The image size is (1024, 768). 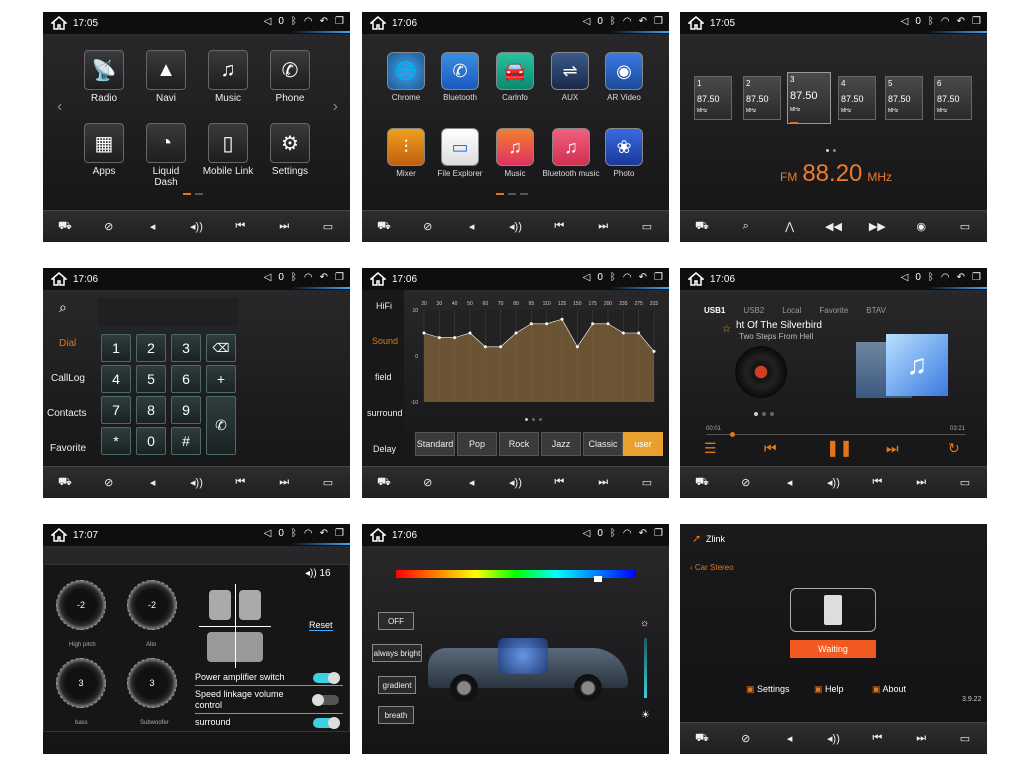 I want to click on zlink-settings-button: ▣ Settings, so click(x=768, y=689).